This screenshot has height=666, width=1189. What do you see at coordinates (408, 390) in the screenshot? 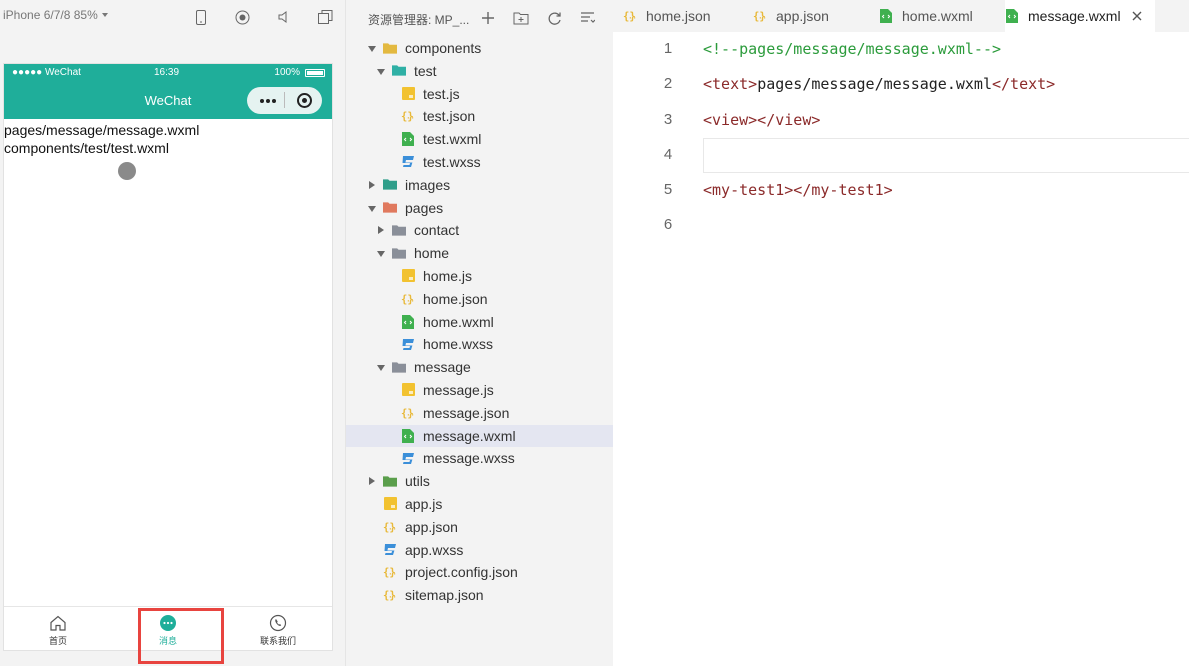
I see `js-file-icon` at bounding box center [408, 390].